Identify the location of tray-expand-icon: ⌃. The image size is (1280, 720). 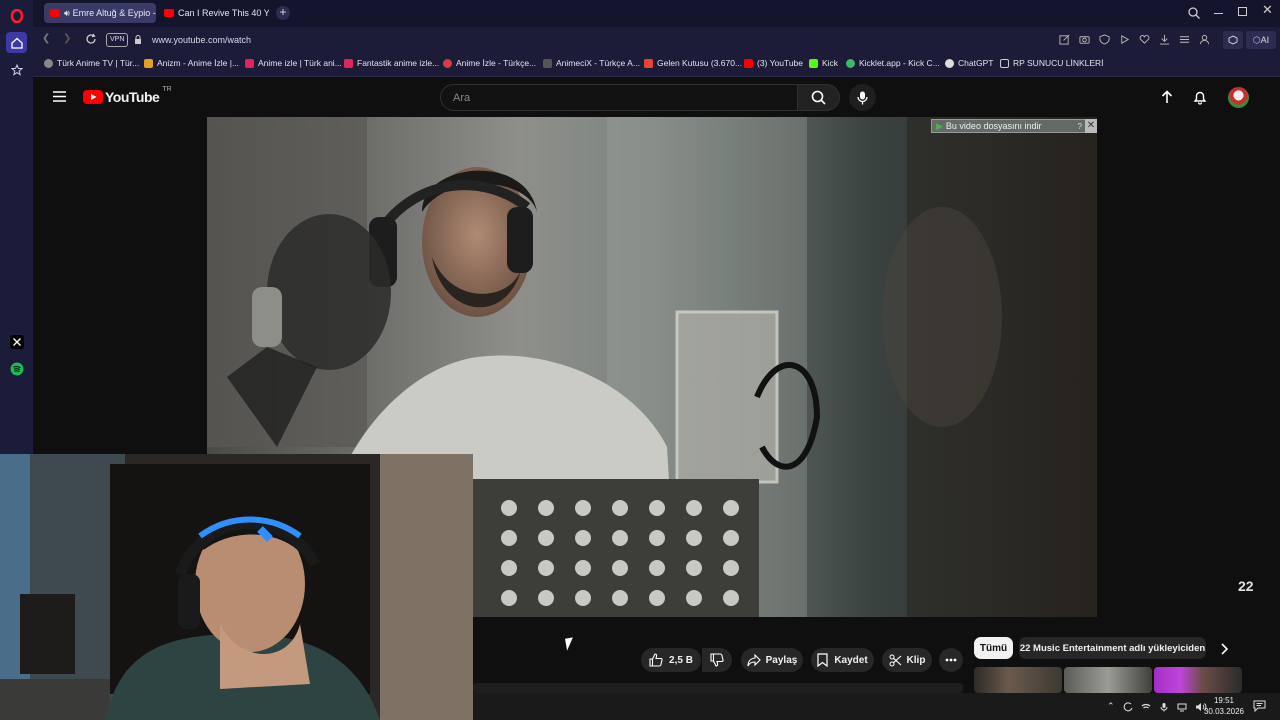
(1111, 706).